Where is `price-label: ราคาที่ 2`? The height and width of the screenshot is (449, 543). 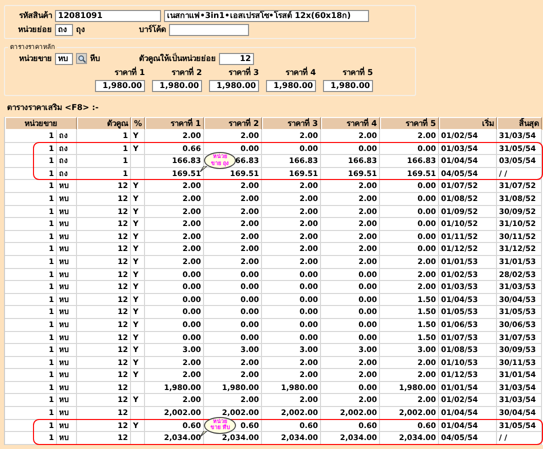 price-label: ราคาที่ 2 is located at coordinates (187, 72).